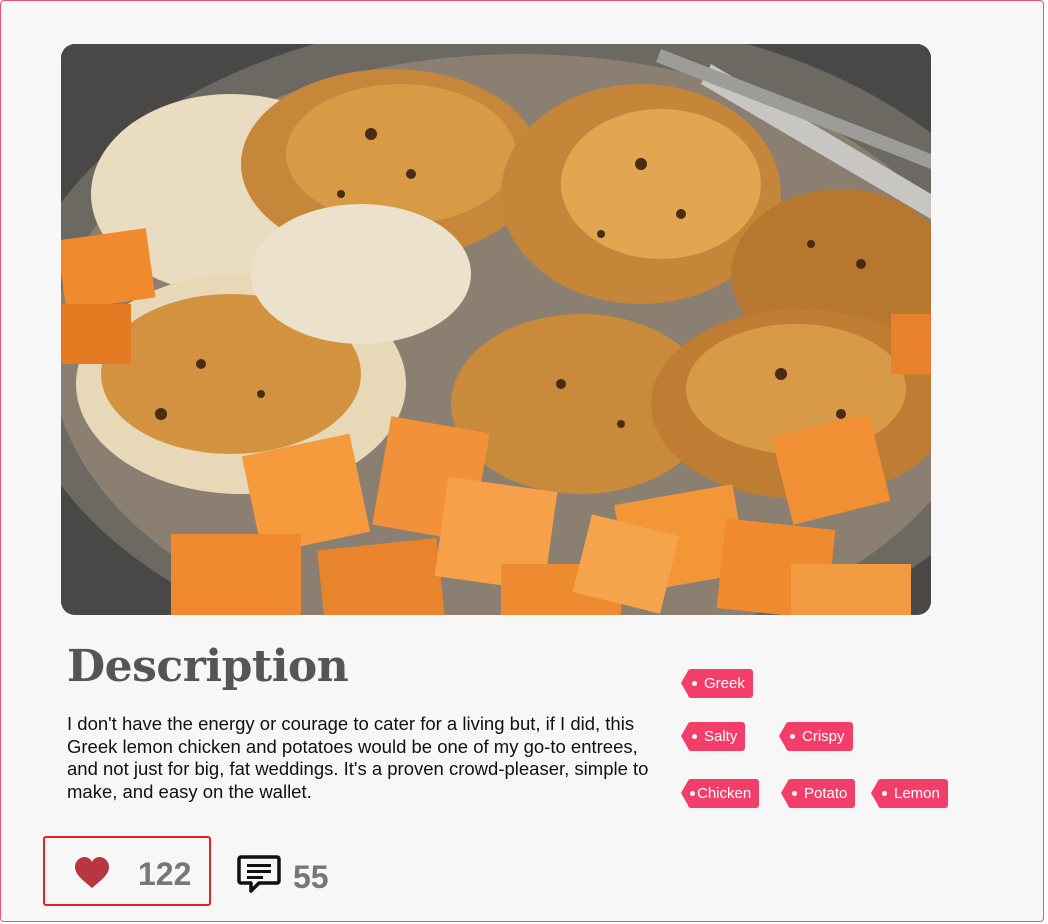 The image size is (1048, 924). I want to click on like-count: 122, so click(165, 874).